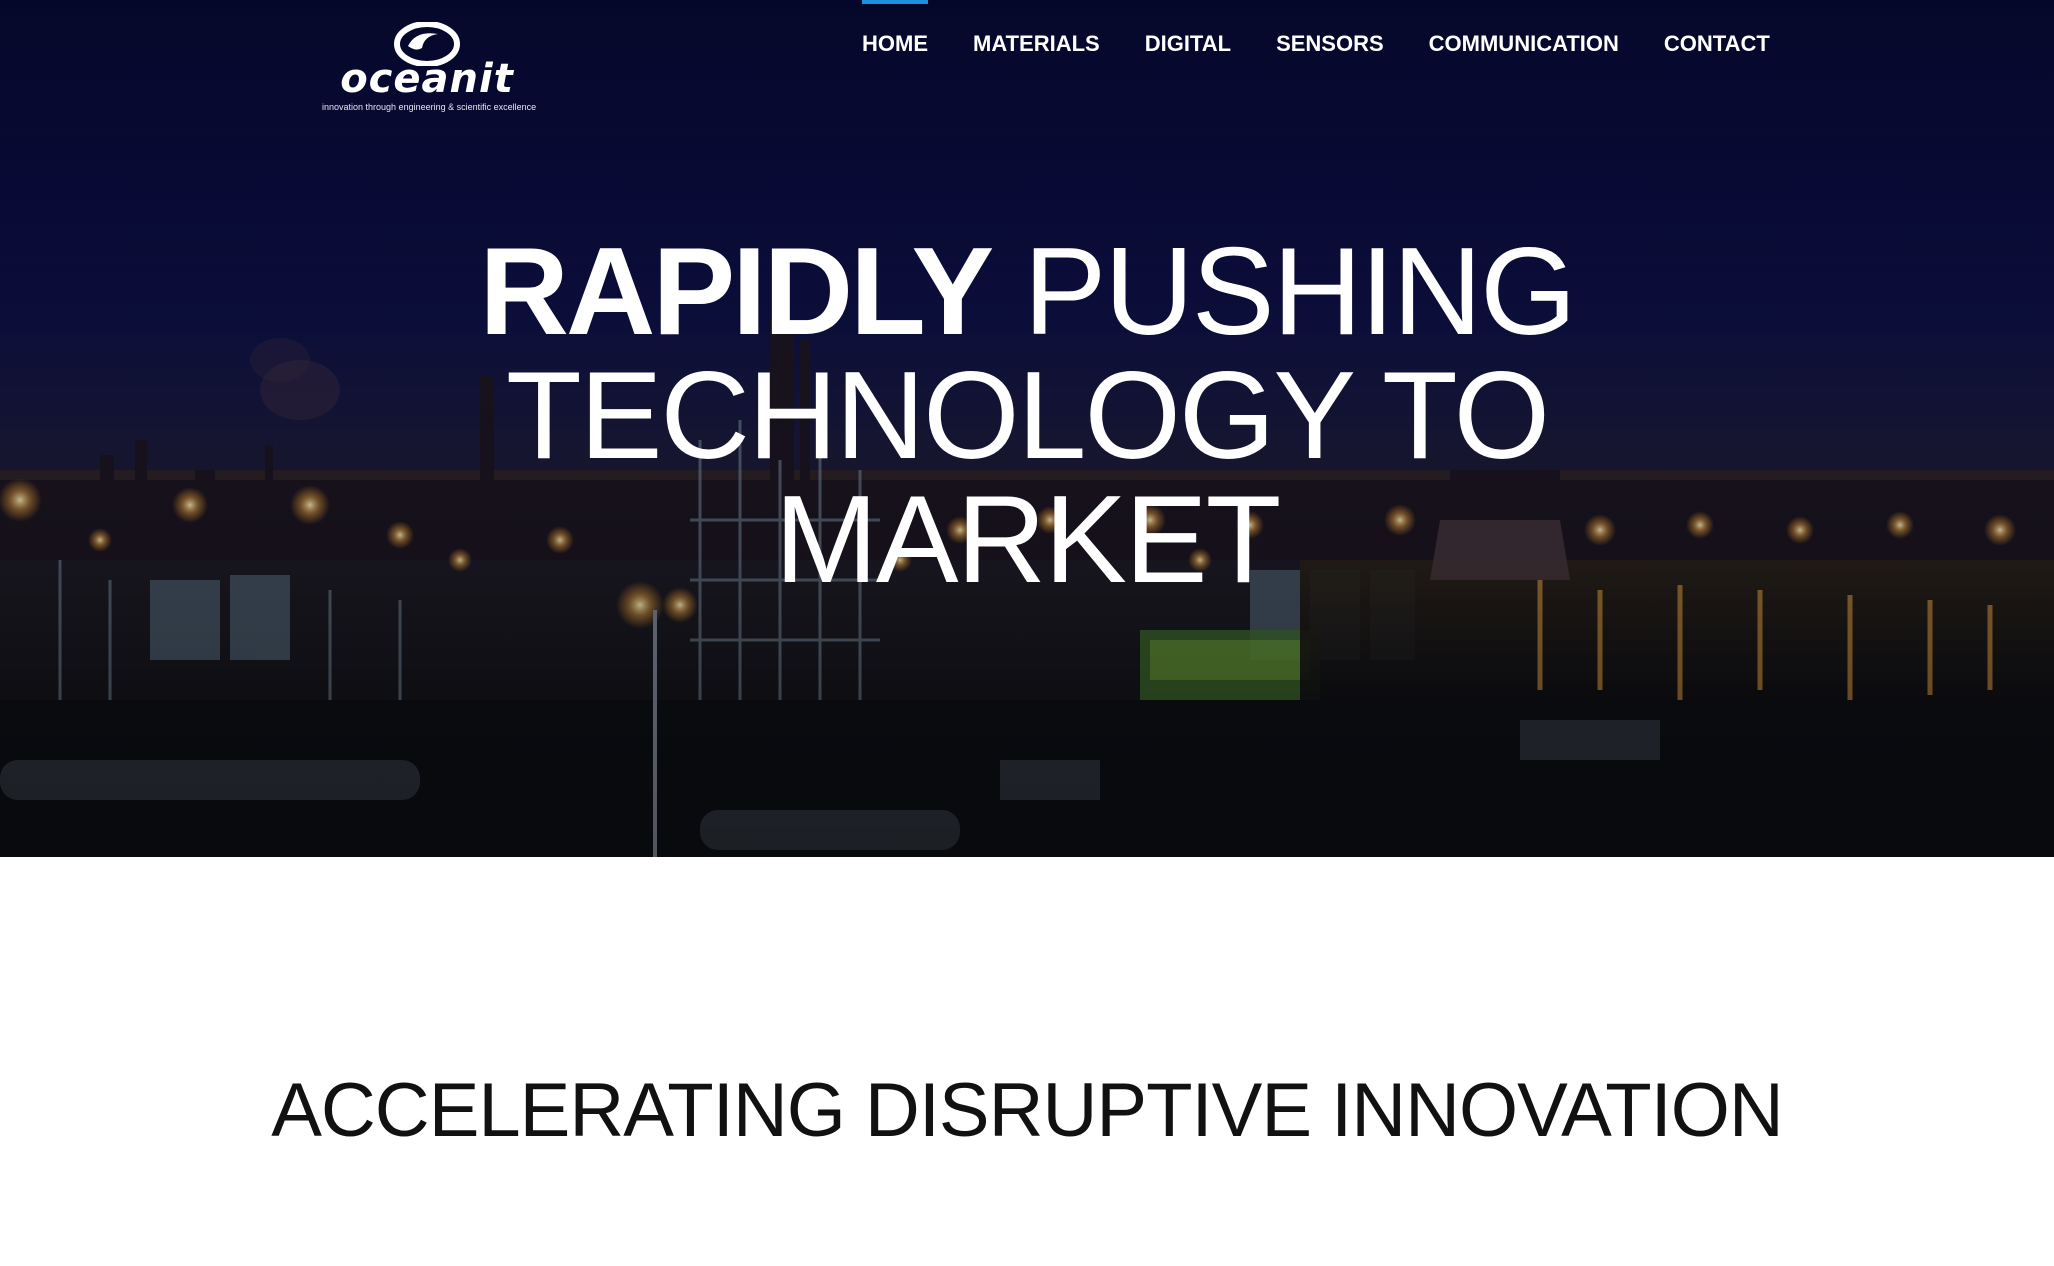 Image resolution: width=2054 pixels, height=1266 pixels. Describe the element at coordinates (1027, 1110) in the screenshot. I see `section-title: ACCELERATING DISRUPTIVE INNOVATION` at that location.